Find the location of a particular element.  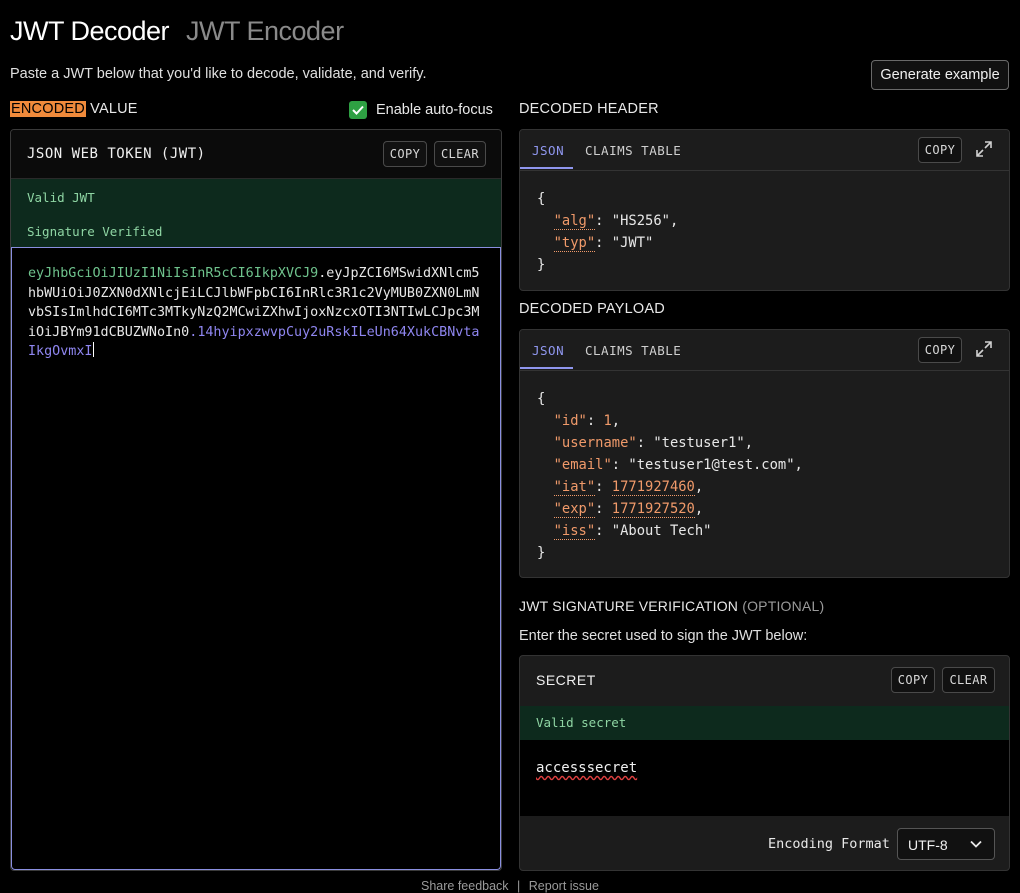

json-value-exp: 1771927520 is located at coordinates (653, 509).